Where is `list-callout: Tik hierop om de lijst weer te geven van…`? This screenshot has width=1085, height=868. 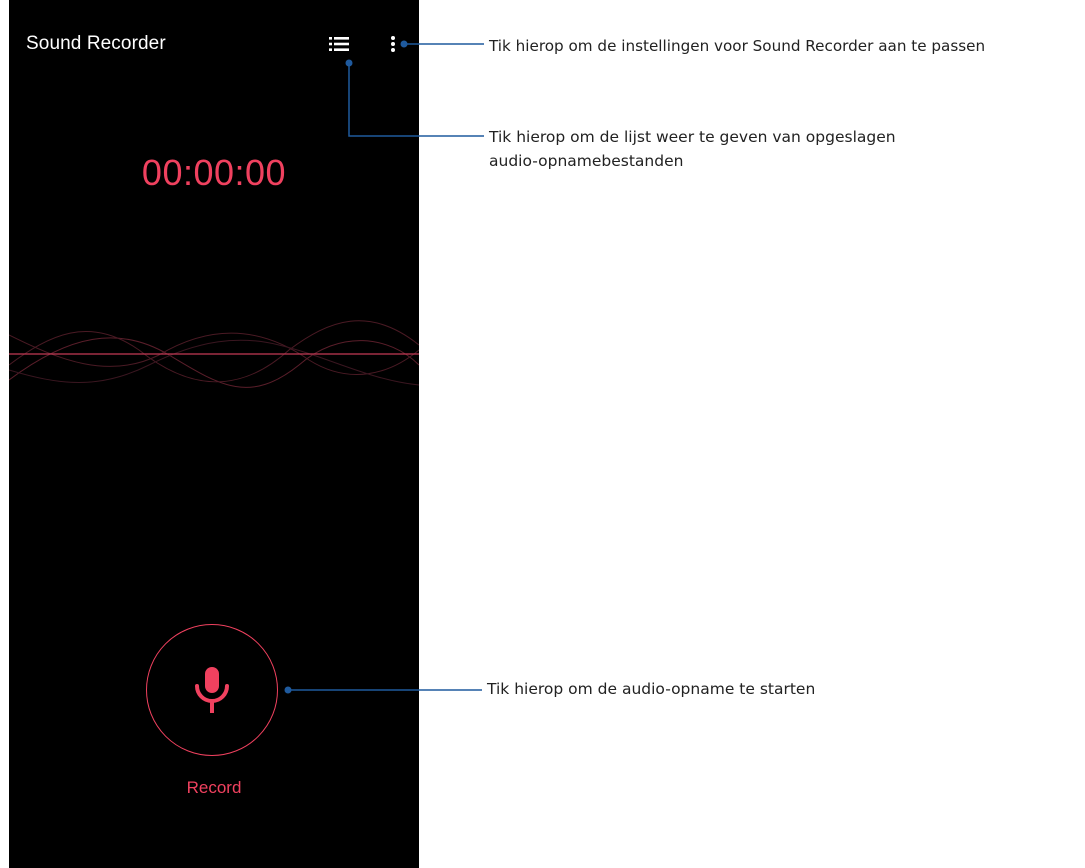 list-callout: Tik hierop om de lijst weer te geven van… is located at coordinates (692, 149).